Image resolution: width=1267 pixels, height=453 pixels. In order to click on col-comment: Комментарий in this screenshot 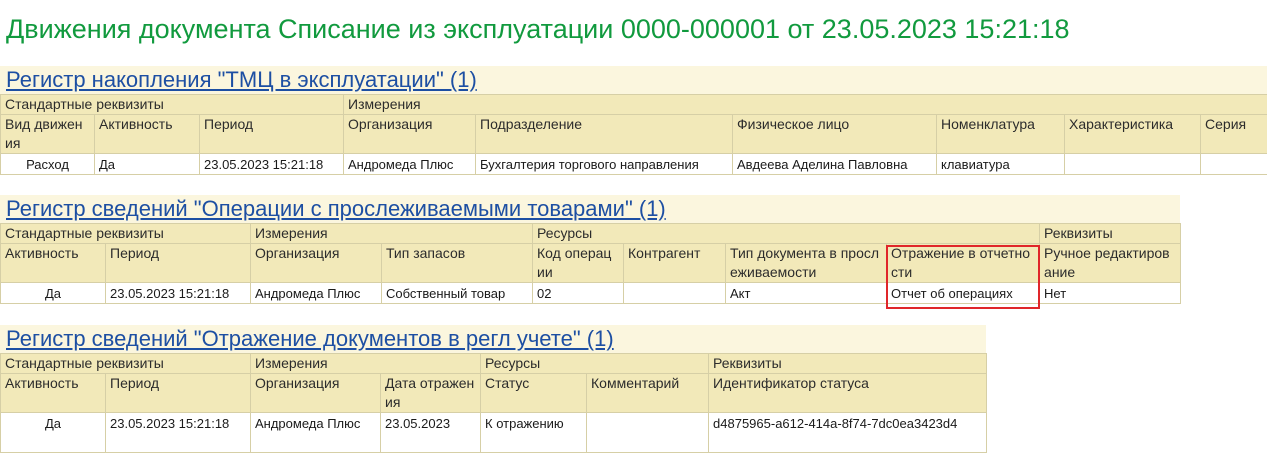, I will do `click(648, 393)`.